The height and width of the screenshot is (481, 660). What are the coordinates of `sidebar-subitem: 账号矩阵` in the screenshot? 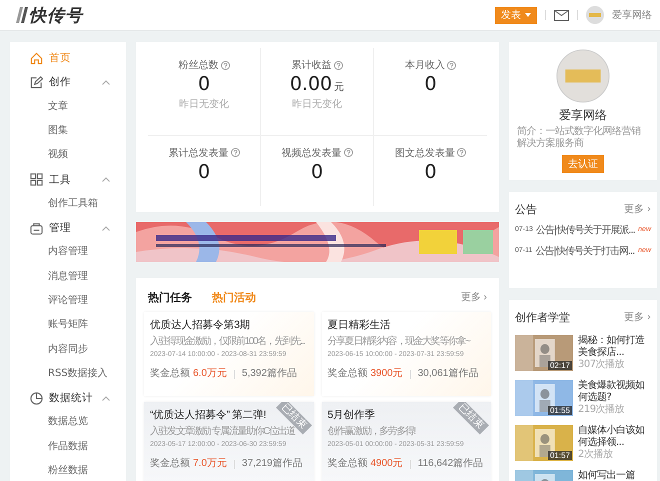 It's located at (68, 325).